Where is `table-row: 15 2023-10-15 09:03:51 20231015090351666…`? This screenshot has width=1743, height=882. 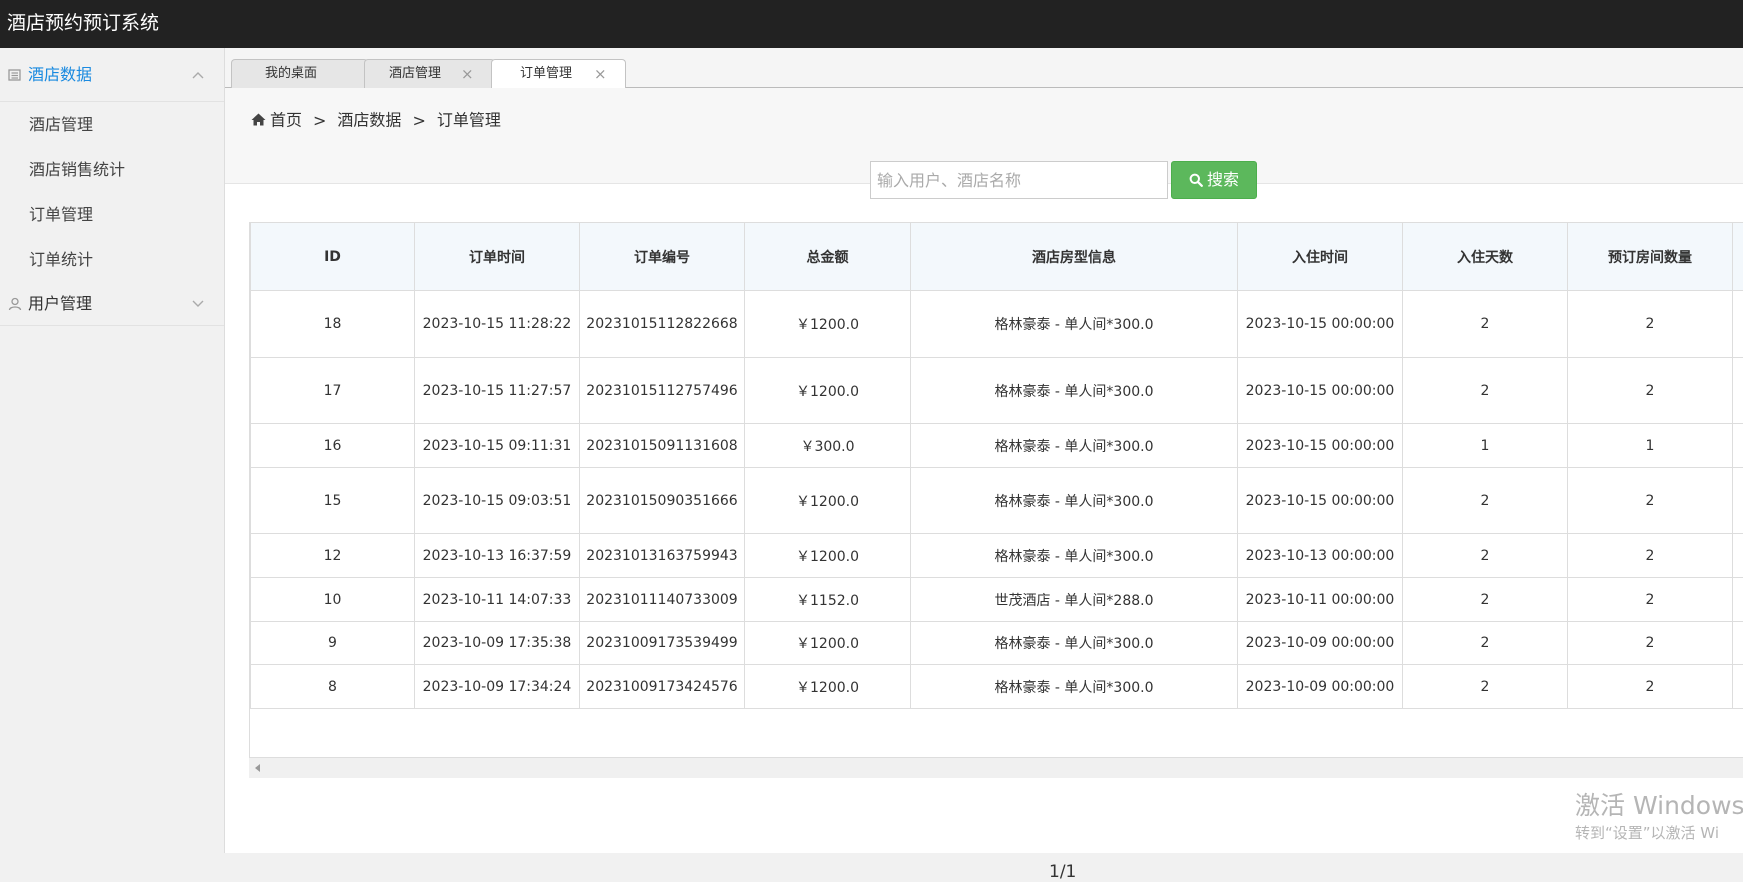 table-row: 15 2023-10-15 09:03:51 20231015090351666… is located at coordinates (997, 501).